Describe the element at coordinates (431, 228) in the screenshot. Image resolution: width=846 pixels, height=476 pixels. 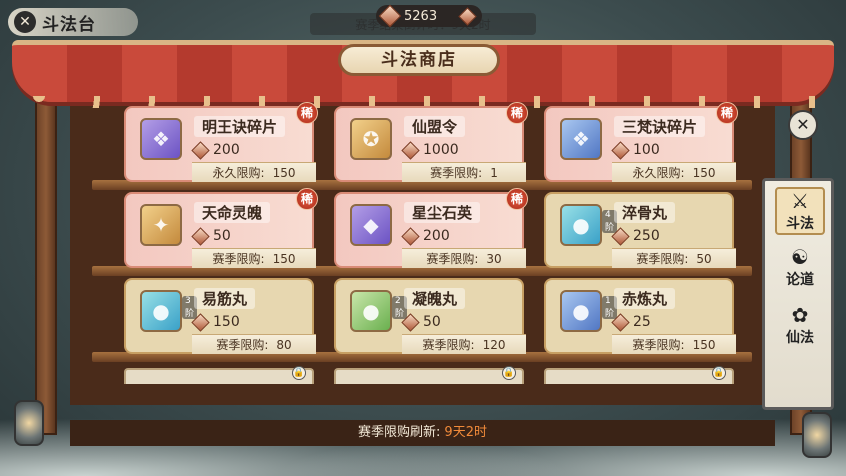
I see `shop-item-card: ◆ 星尘石英 200 赛季限购: 30 稀` at that location.